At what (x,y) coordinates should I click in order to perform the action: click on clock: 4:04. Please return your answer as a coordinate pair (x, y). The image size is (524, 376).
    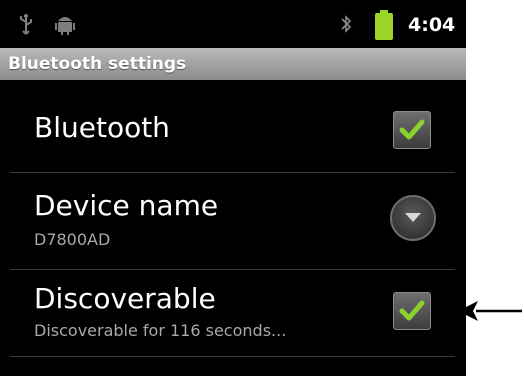
    Looking at the image, I should click on (432, 25).